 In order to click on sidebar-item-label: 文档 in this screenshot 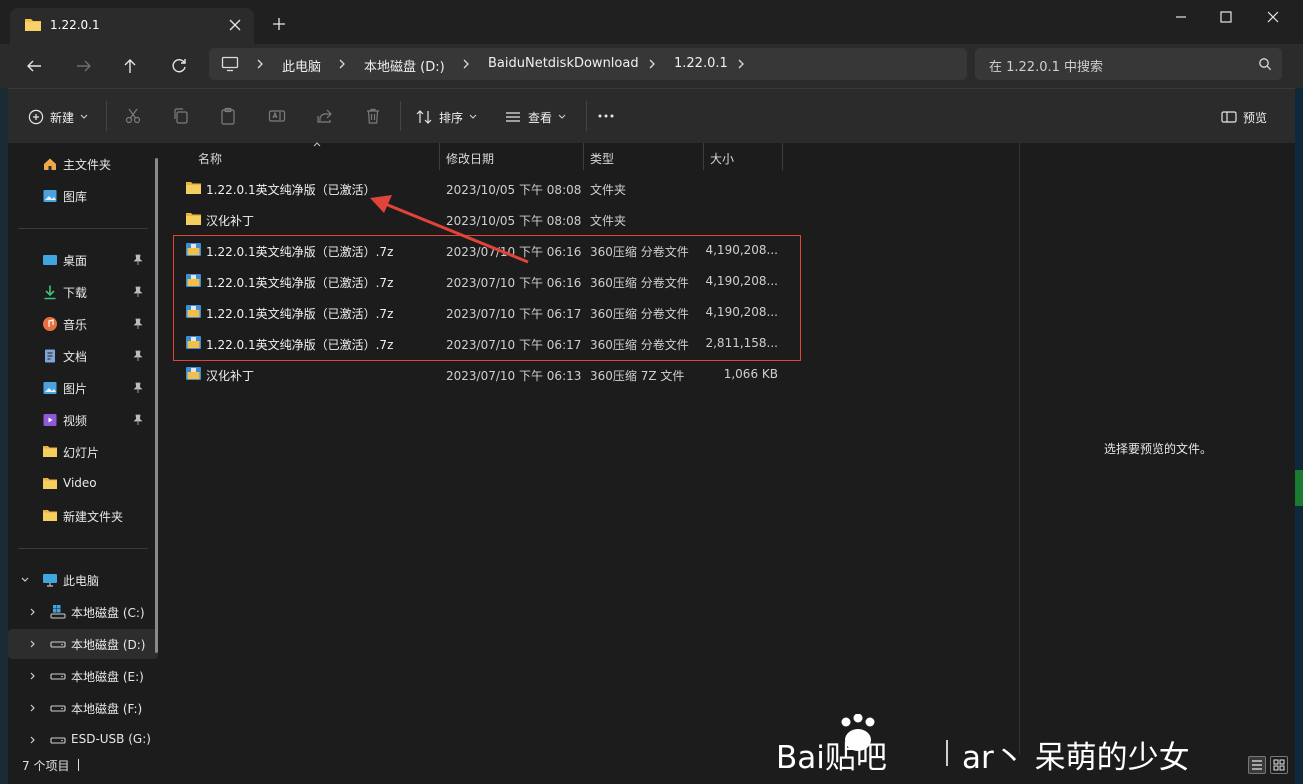, I will do `click(75, 357)`.